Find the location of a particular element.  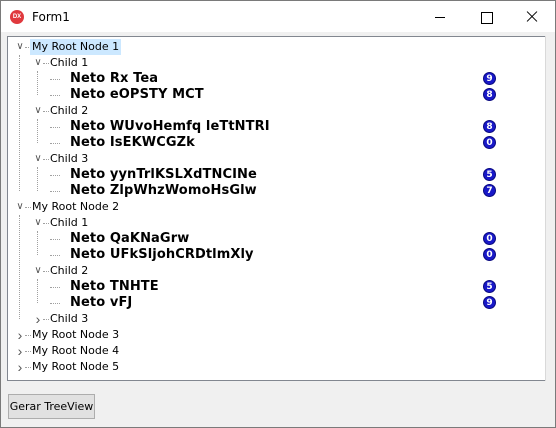

tree-root-node: ∨ My Root Node 2 is located at coordinates (277, 207).